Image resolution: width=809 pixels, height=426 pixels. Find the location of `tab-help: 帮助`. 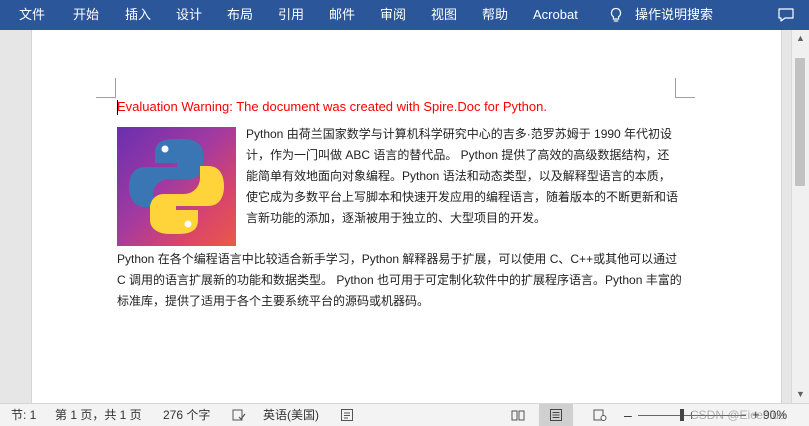

tab-help: 帮助 is located at coordinates (495, 15).